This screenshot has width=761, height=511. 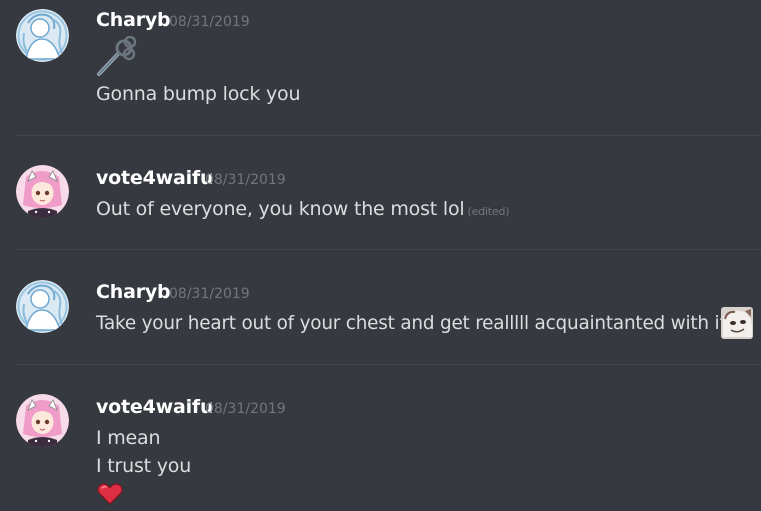 What do you see at coordinates (198, 94) in the screenshot?
I see `message-text: Gonna bump lock you` at bounding box center [198, 94].